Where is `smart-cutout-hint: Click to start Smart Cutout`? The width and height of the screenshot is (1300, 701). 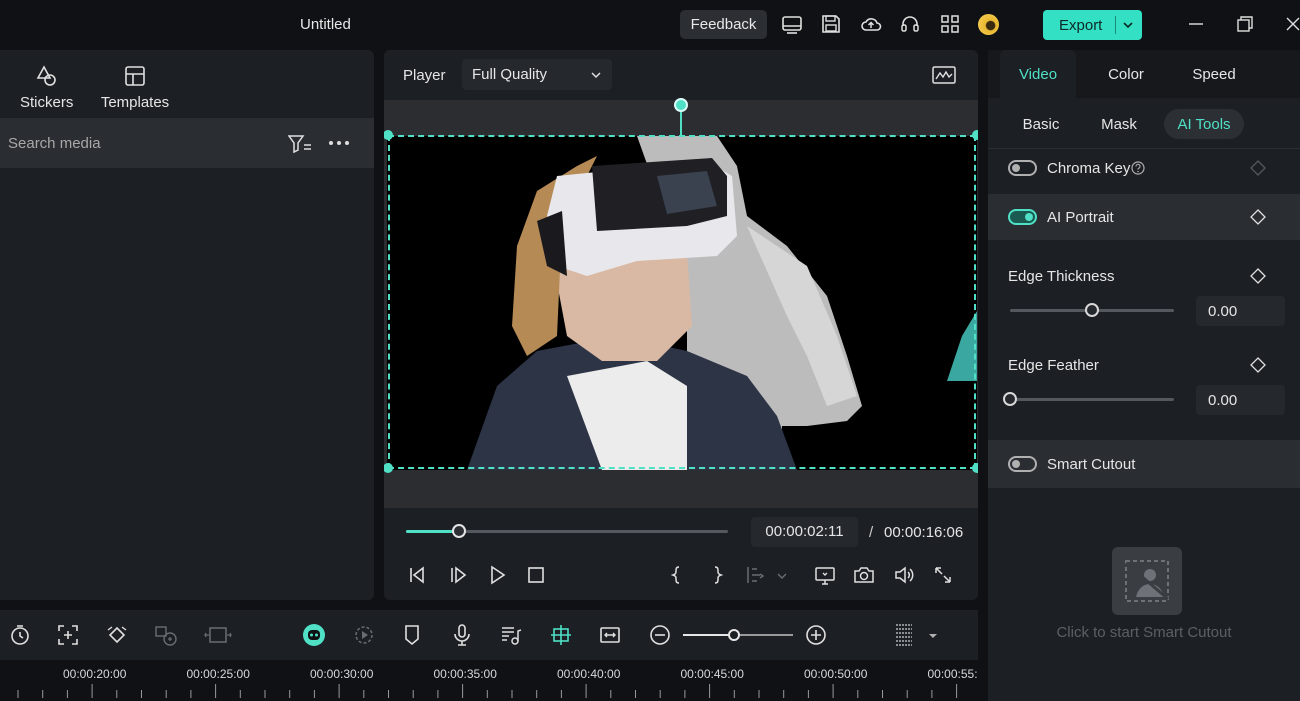 smart-cutout-hint: Click to start Smart Cutout is located at coordinates (1144, 632).